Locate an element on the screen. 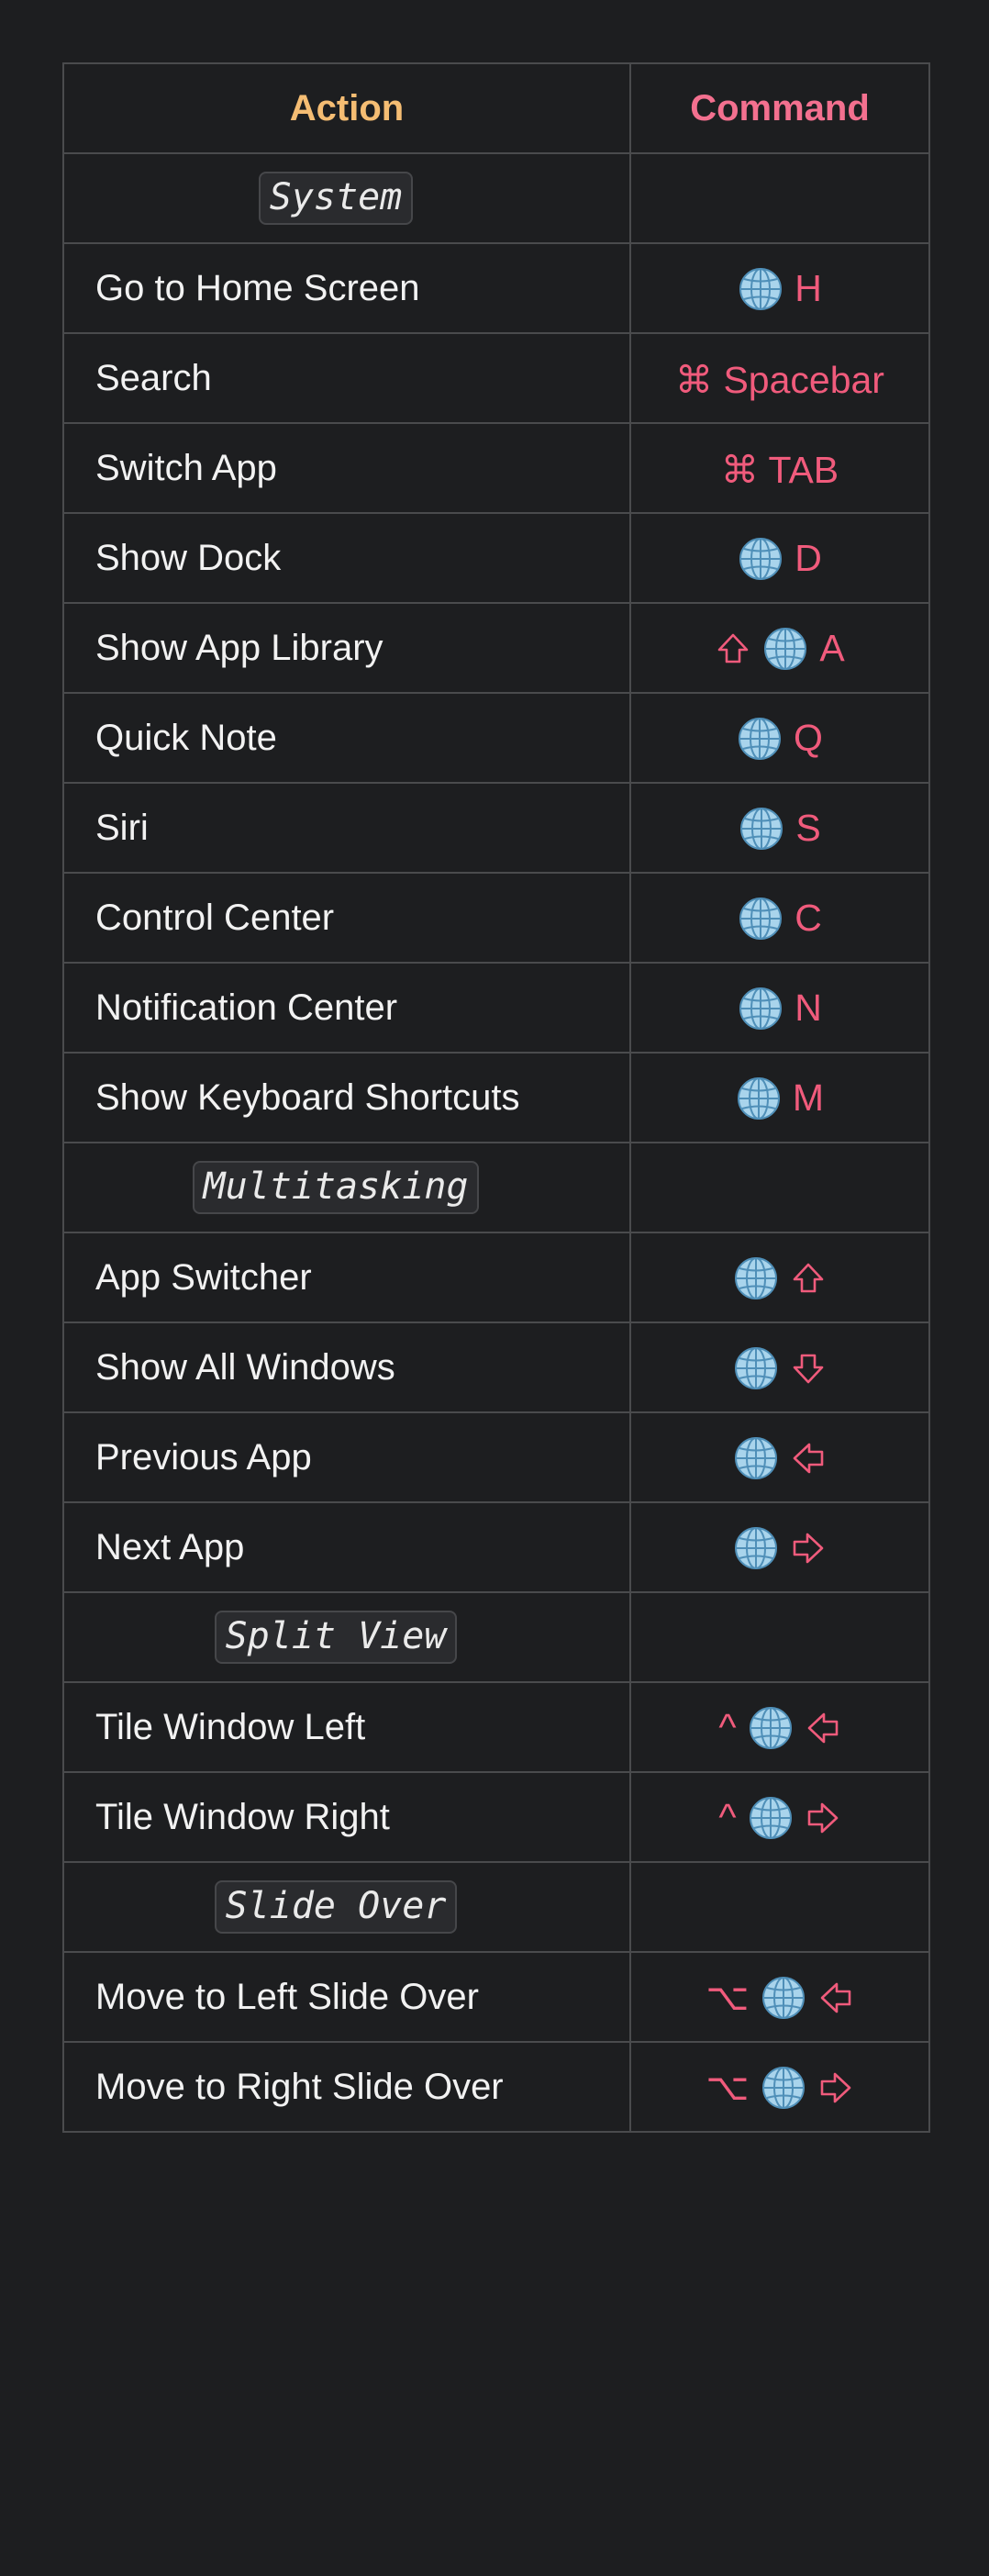 Image resolution: width=989 pixels, height=2576 pixels. section-row: Split View is located at coordinates (496, 1637).